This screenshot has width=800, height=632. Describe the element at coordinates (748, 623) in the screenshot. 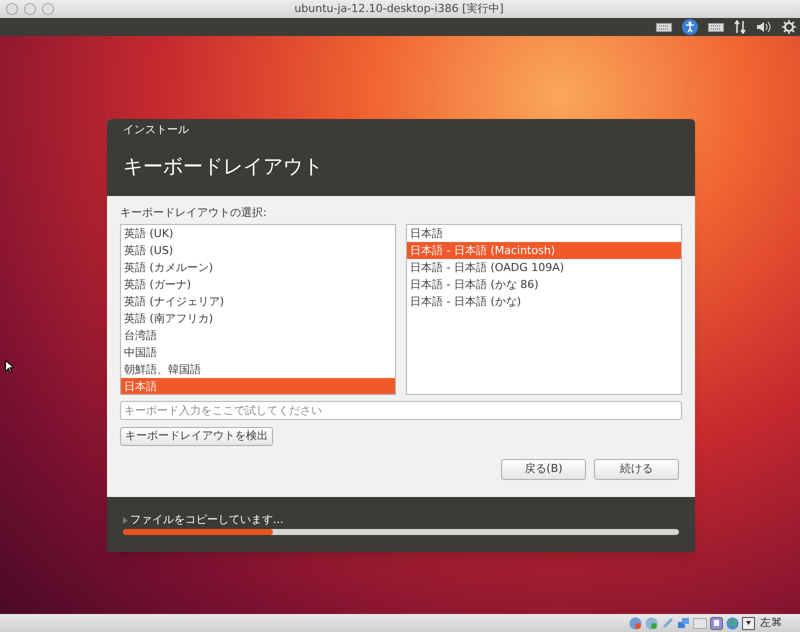

I see `download-icon` at that location.